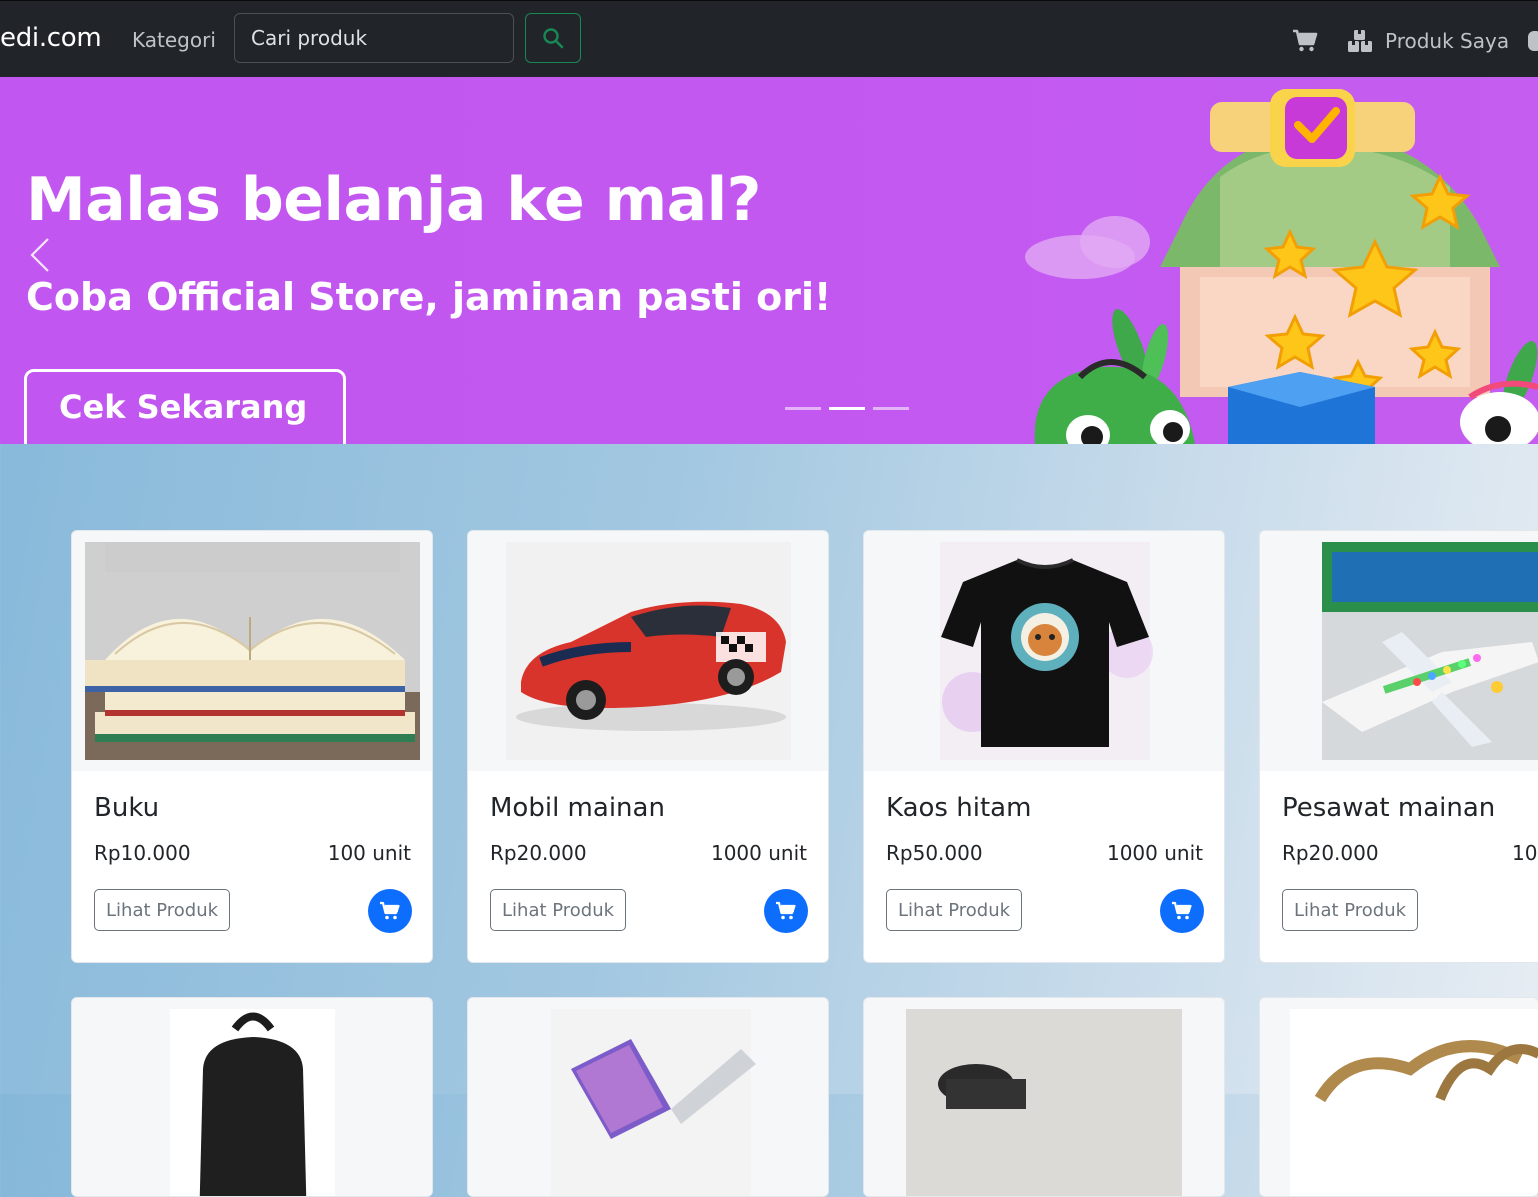 The width and height of the screenshot is (1538, 1197). What do you see at coordinates (1430, 651) in the screenshot?
I see `product-image-toy-airplane` at bounding box center [1430, 651].